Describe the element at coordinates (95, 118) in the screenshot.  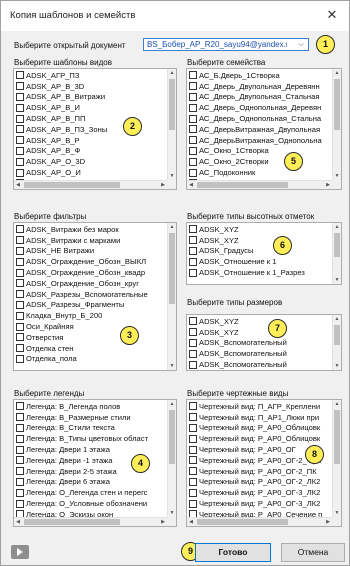
I see `list-item: ADSK_АР_В_ПП` at that location.